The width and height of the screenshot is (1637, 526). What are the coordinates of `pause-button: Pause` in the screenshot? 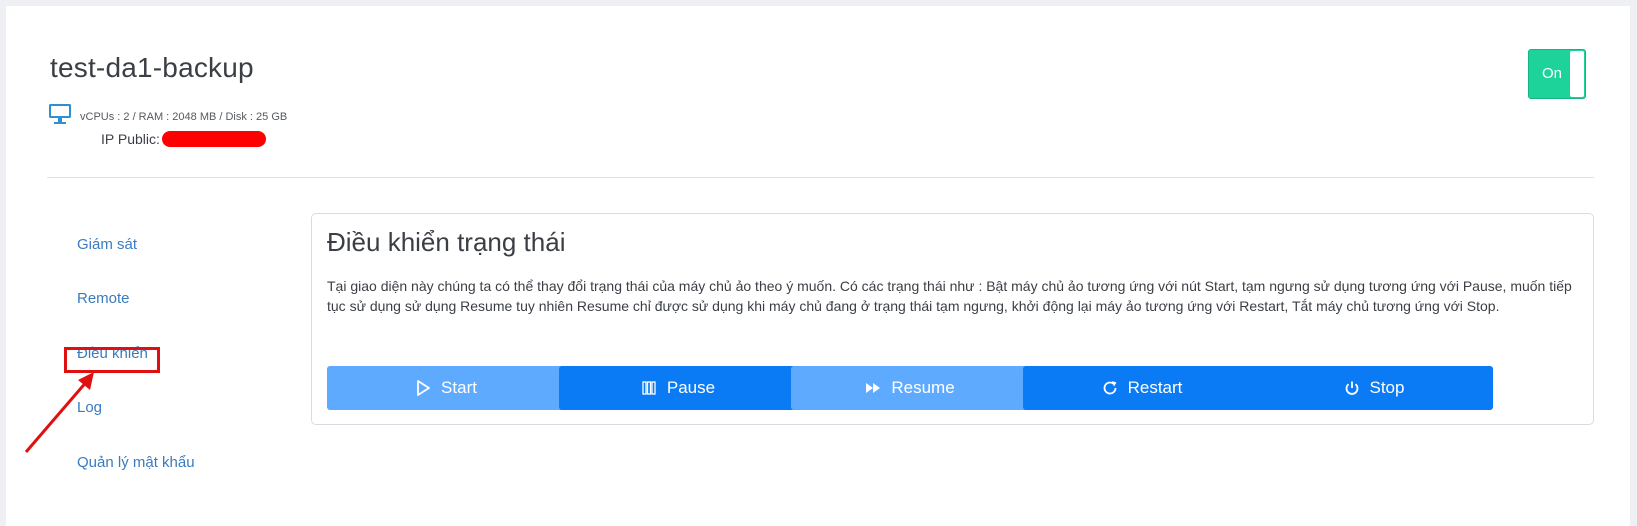 It's located at (678, 388).